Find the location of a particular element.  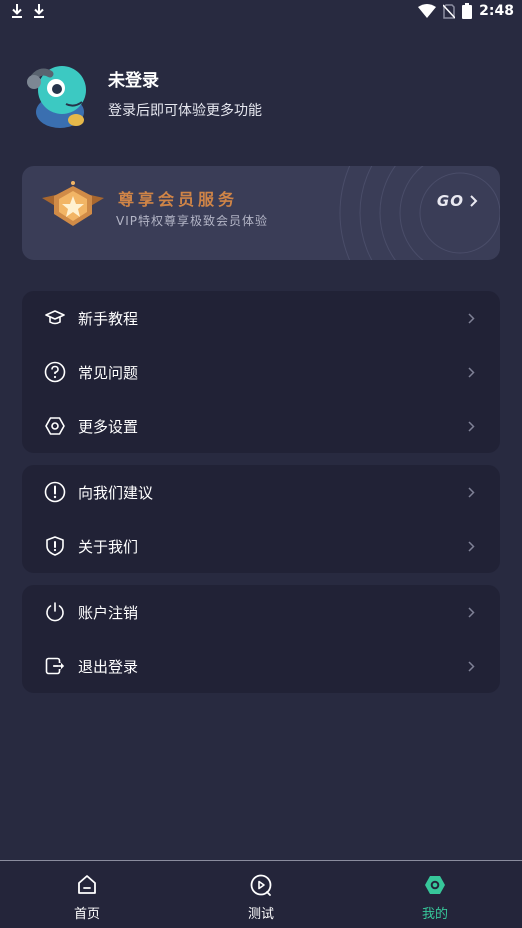

vip-banner: 尊享会员服务 VIP特权尊享极致会员体验 GO is located at coordinates (261, 213).